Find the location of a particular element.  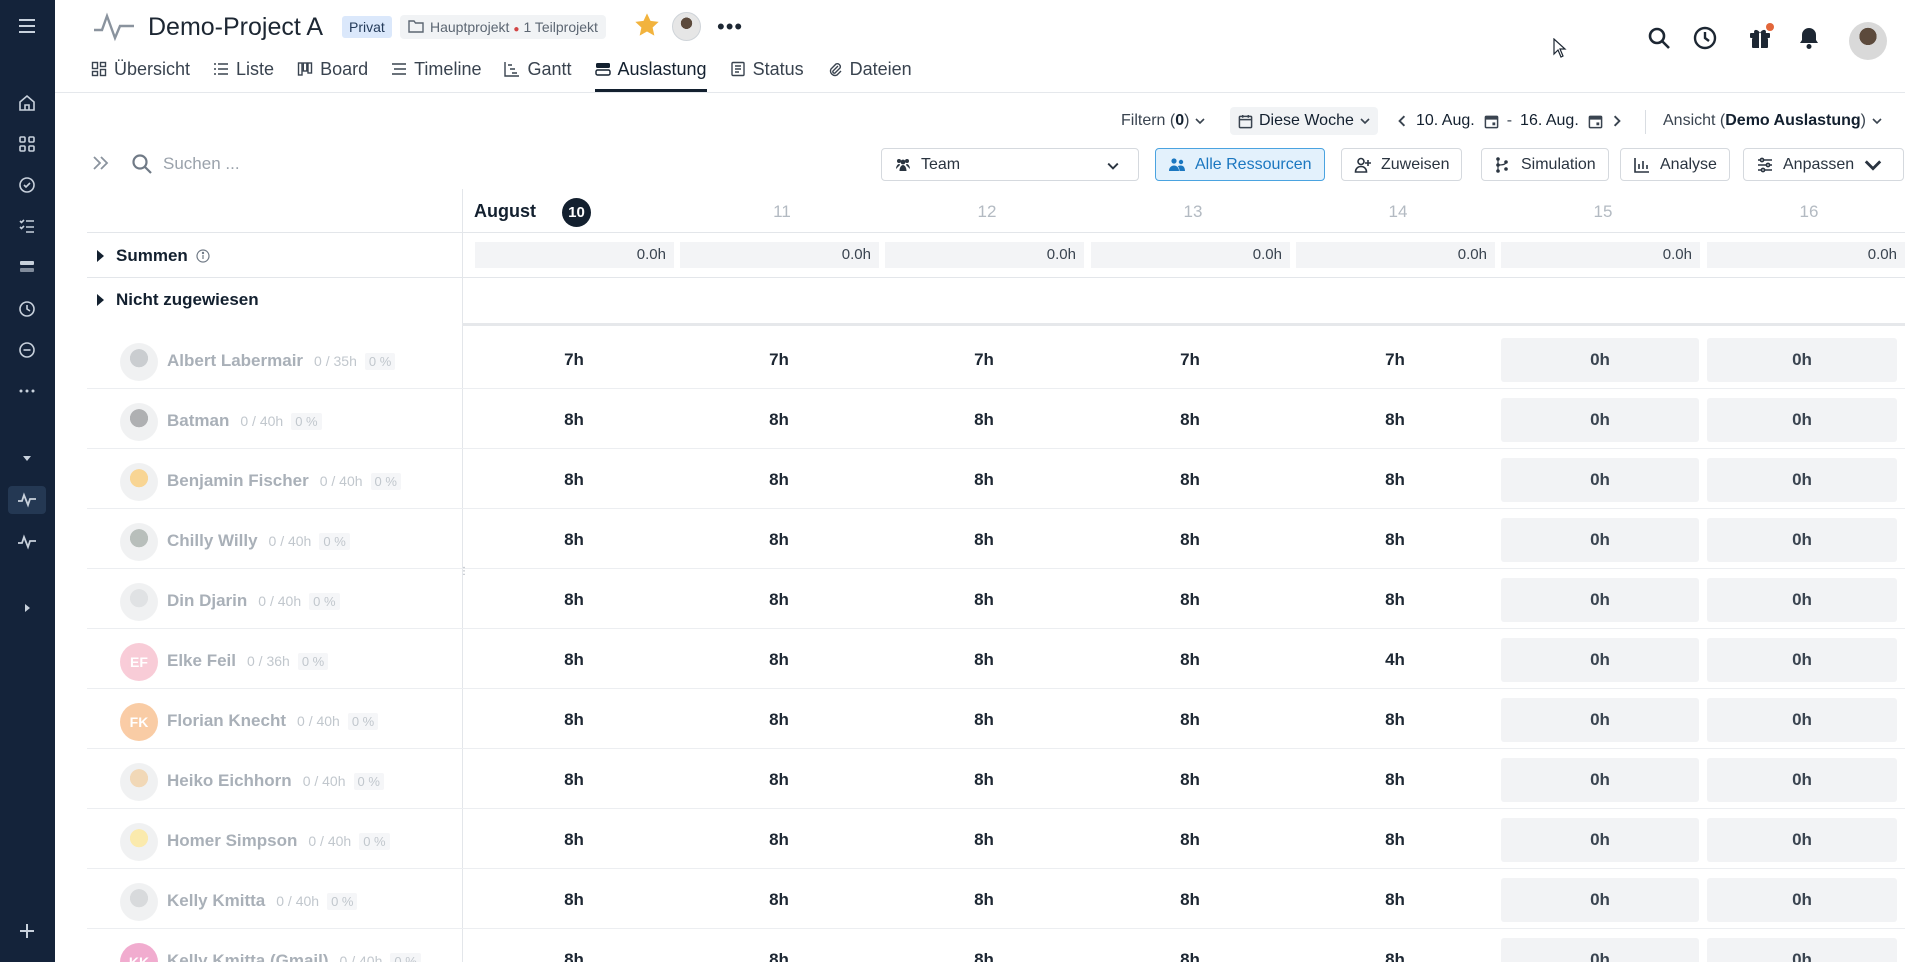

table-row: Homer Simpson 0 / 40h 0 % 8h 8h 8h 8h 8h 0h 0h is located at coordinates (996, 839).